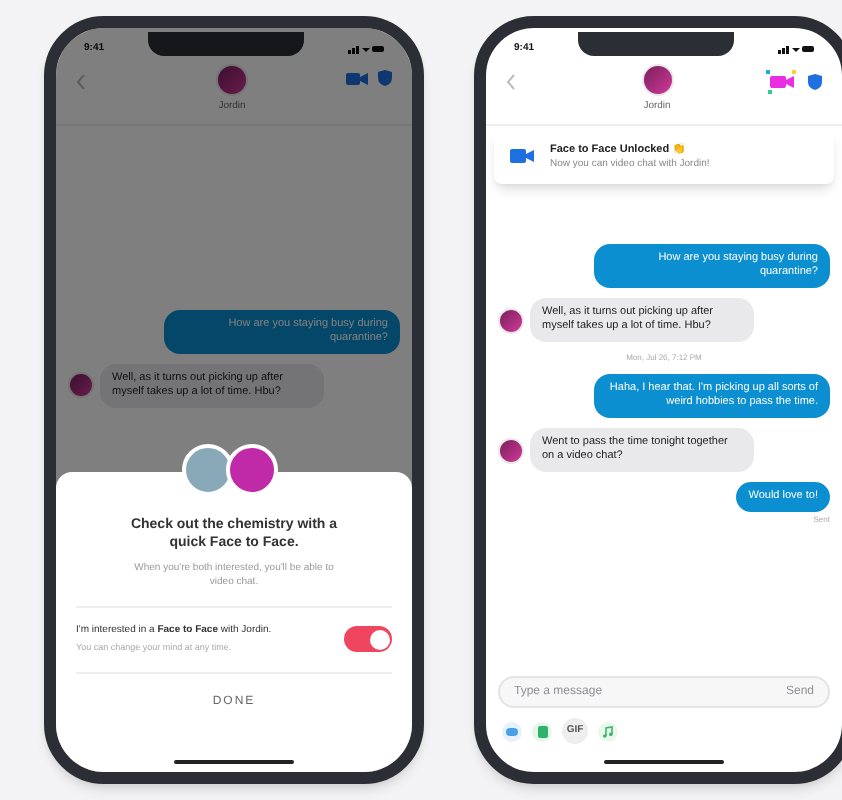 This screenshot has height=800, width=842. Describe the element at coordinates (512, 731) in the screenshot. I see `sticker-icon` at that location.